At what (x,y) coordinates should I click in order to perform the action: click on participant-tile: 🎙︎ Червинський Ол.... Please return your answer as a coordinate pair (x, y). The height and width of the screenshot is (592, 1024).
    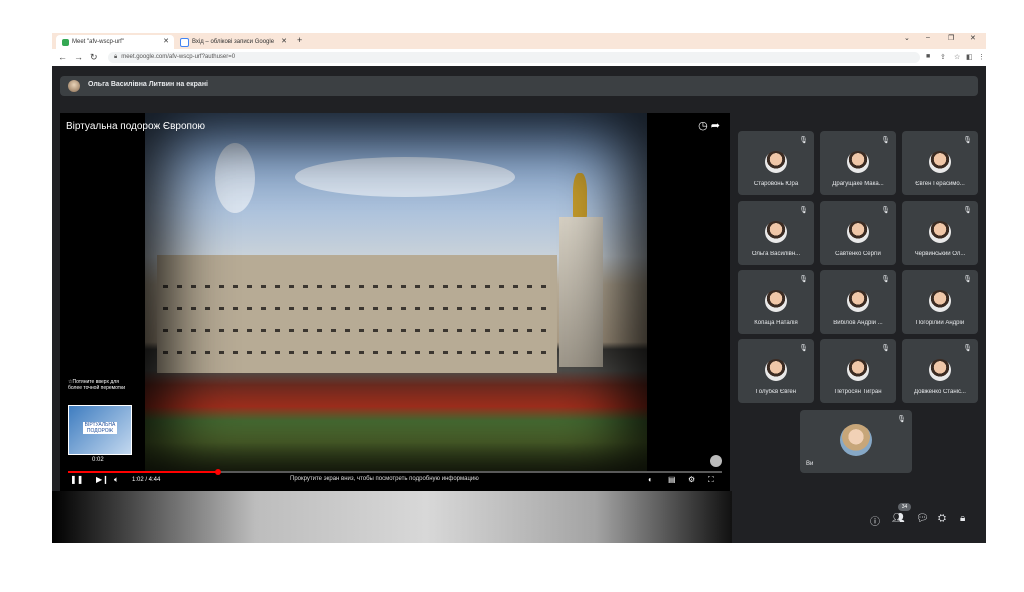
    Looking at the image, I should click on (940, 233).